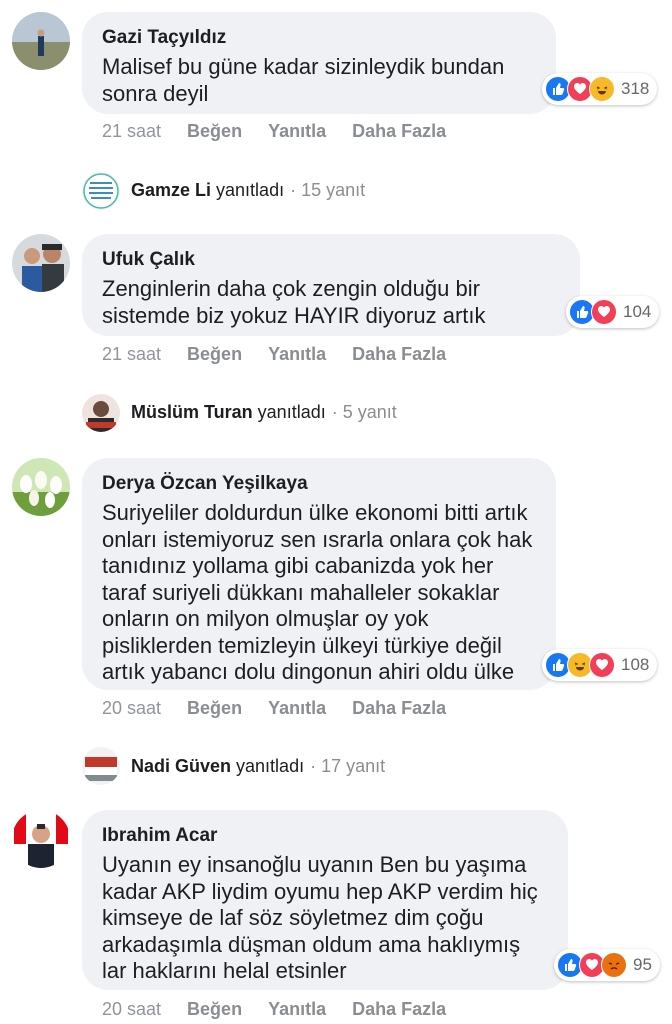 The width and height of the screenshot is (672, 1024). I want to click on reply-count: · 5 yanıt, so click(364, 412).